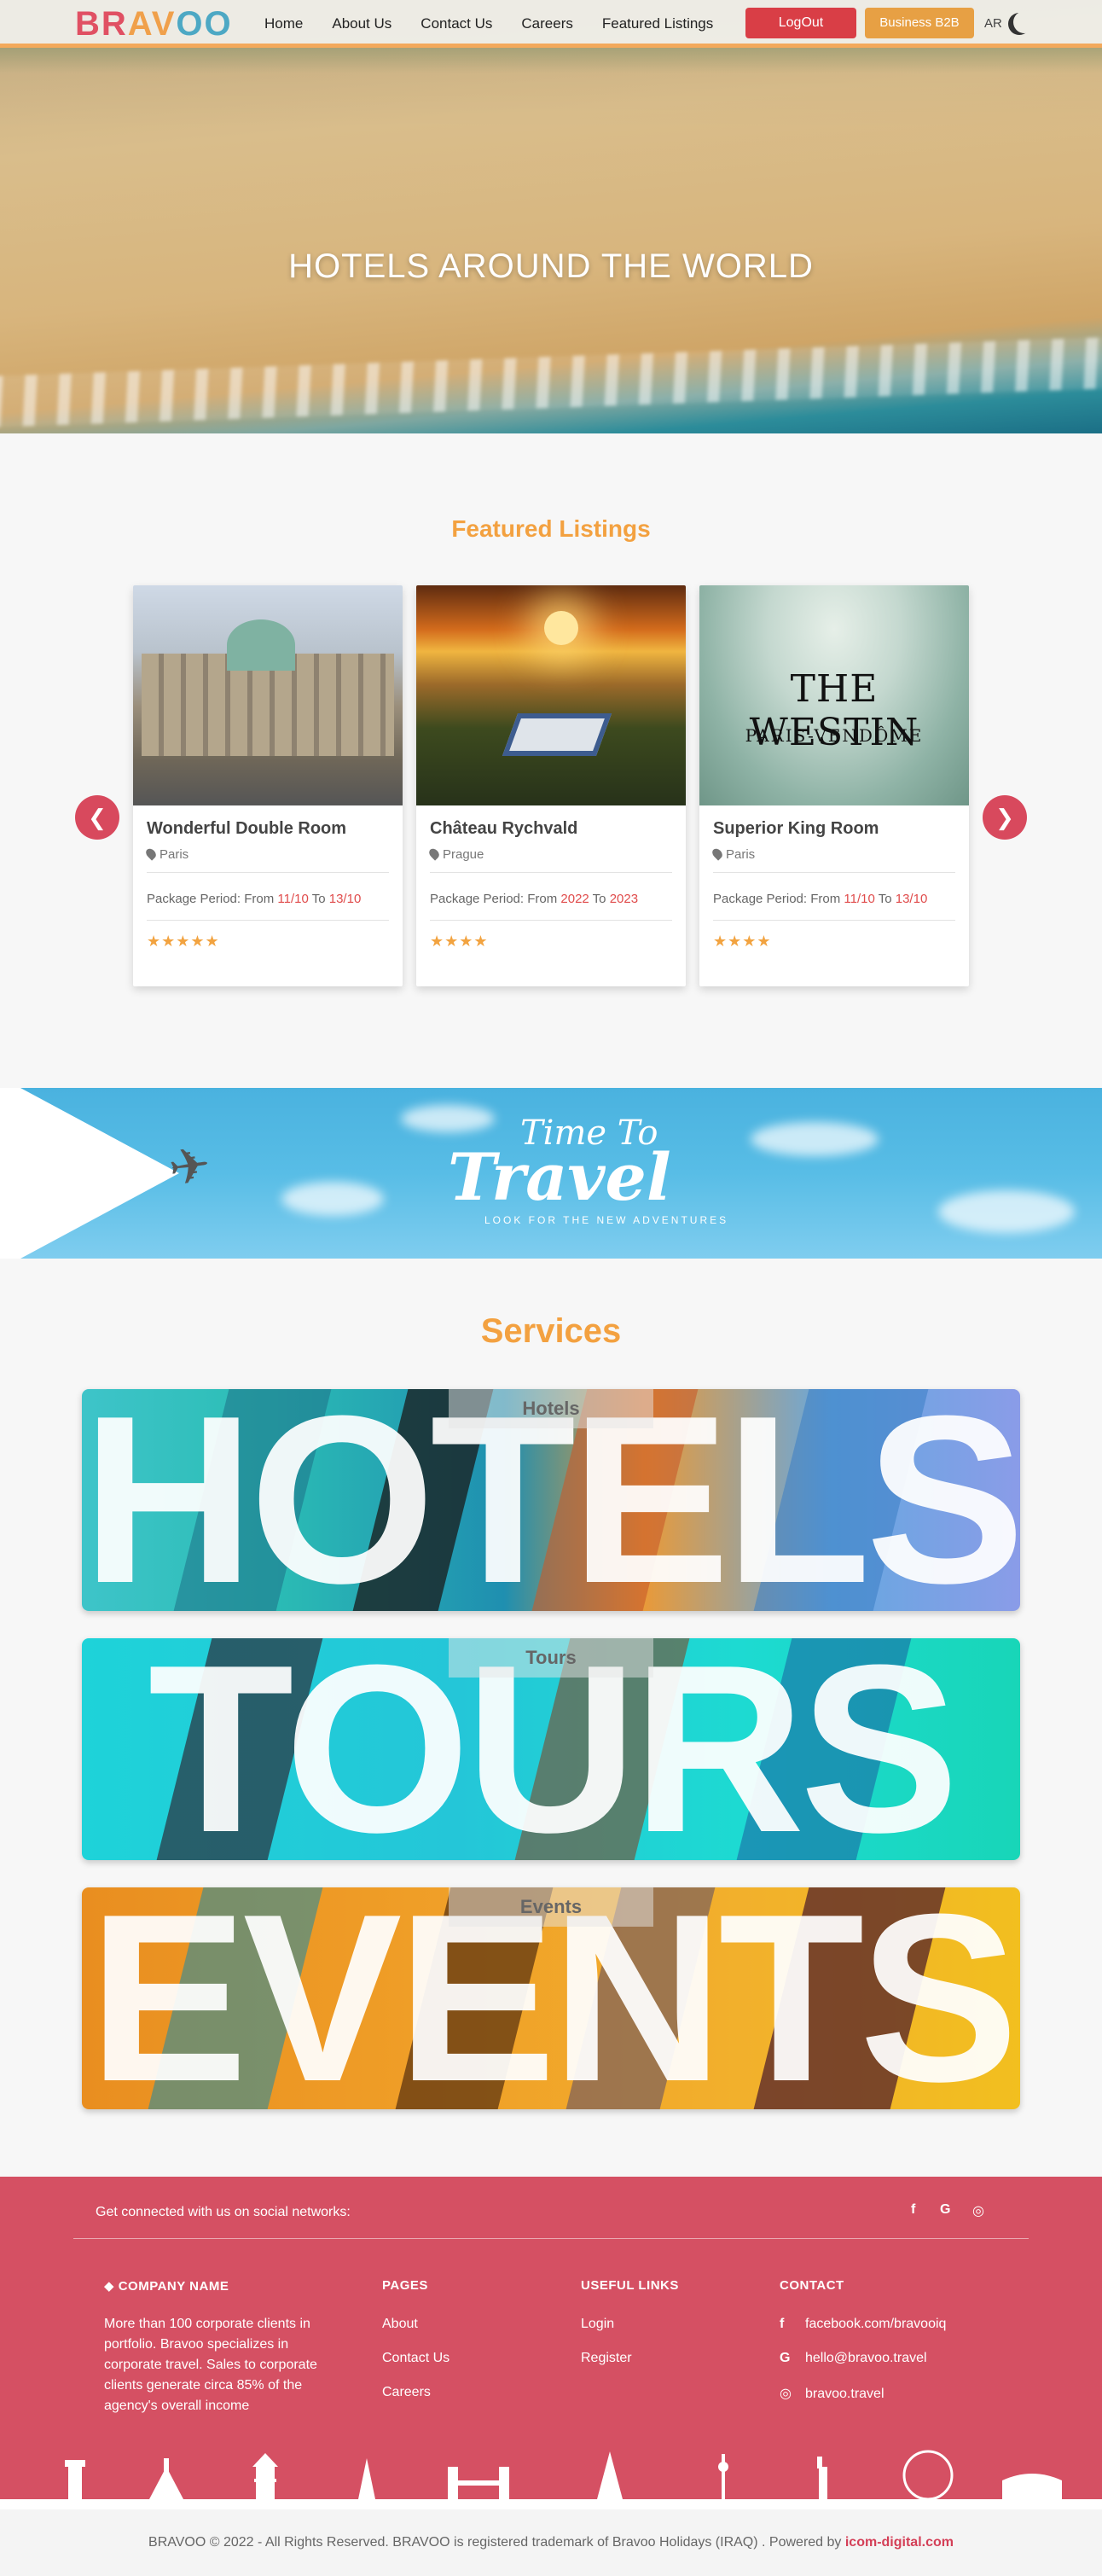 The width and height of the screenshot is (1102, 2576). What do you see at coordinates (551, 1500) in the screenshot?
I see `service-hotels-card: HOTELS Hotels` at bounding box center [551, 1500].